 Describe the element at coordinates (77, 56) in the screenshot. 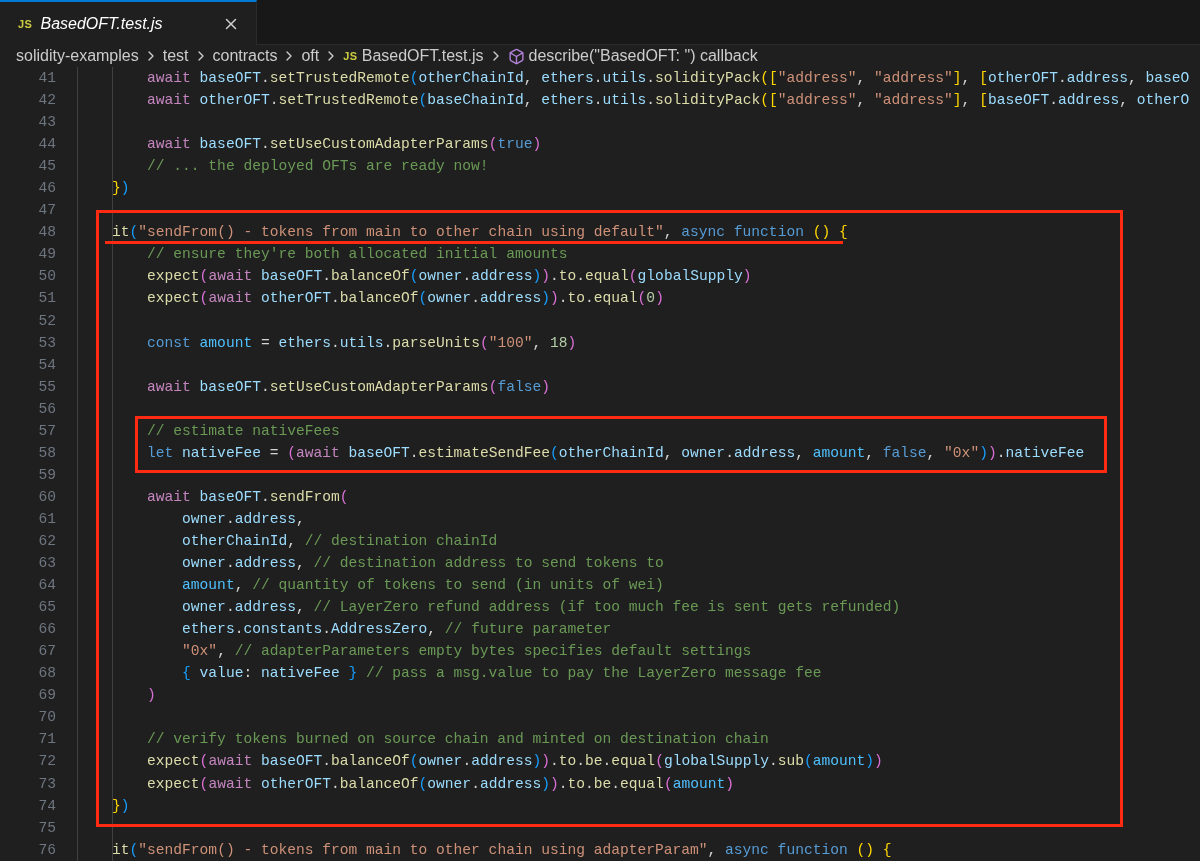

I see `breadcrumb-item: solidity-examples` at that location.